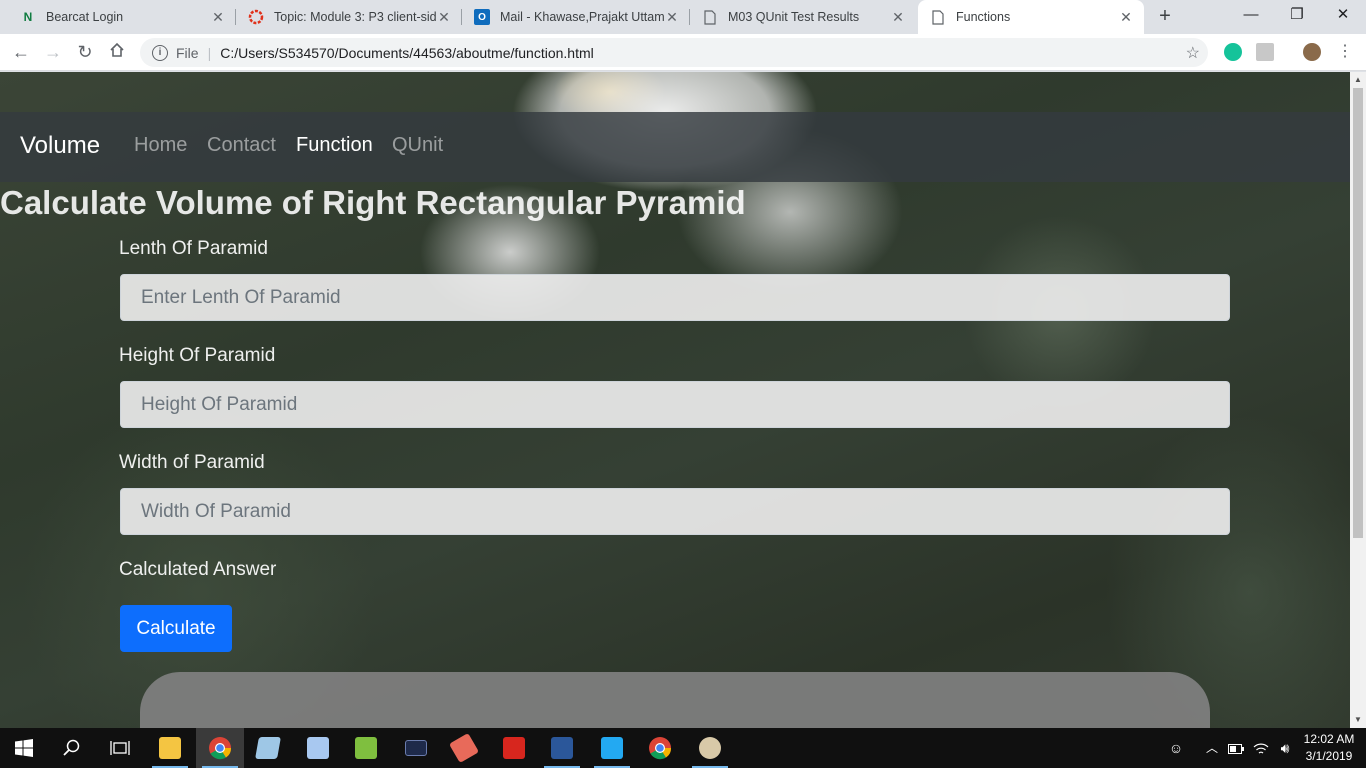 This screenshot has width=1366, height=768. What do you see at coordinates (675, 404) in the screenshot?
I see `height-input` at bounding box center [675, 404].